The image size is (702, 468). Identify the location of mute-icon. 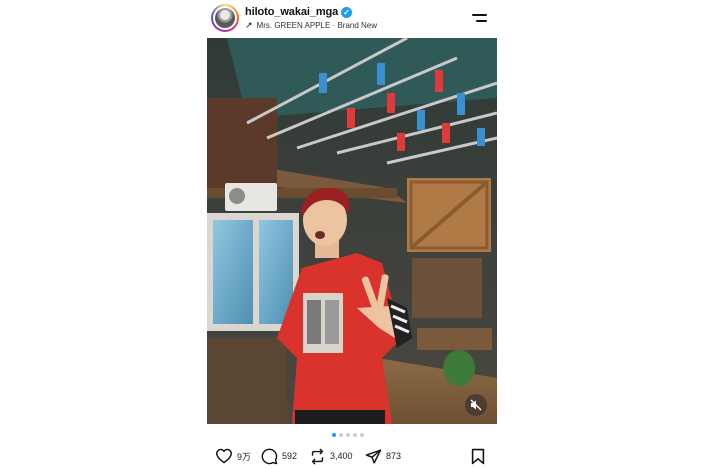
(476, 405).